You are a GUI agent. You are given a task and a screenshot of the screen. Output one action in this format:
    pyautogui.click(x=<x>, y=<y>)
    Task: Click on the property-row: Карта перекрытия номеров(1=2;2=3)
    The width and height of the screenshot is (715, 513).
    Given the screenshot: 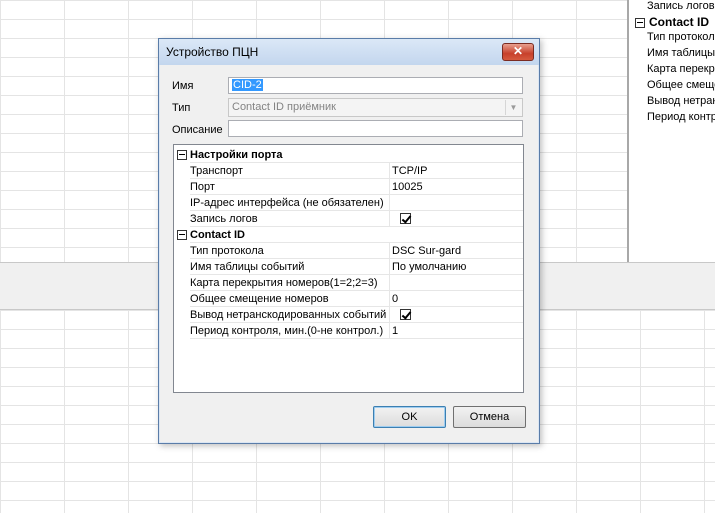 What is the action you would take?
    pyautogui.click(x=348, y=283)
    